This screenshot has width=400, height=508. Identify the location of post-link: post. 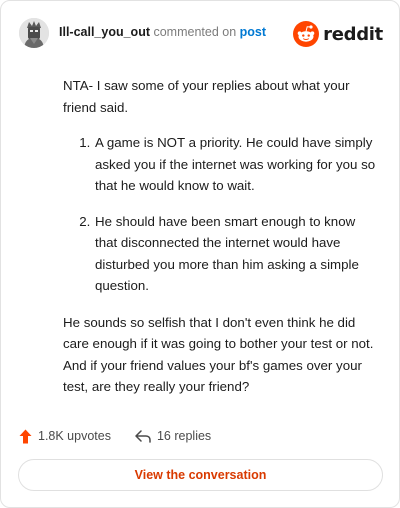
(253, 32).